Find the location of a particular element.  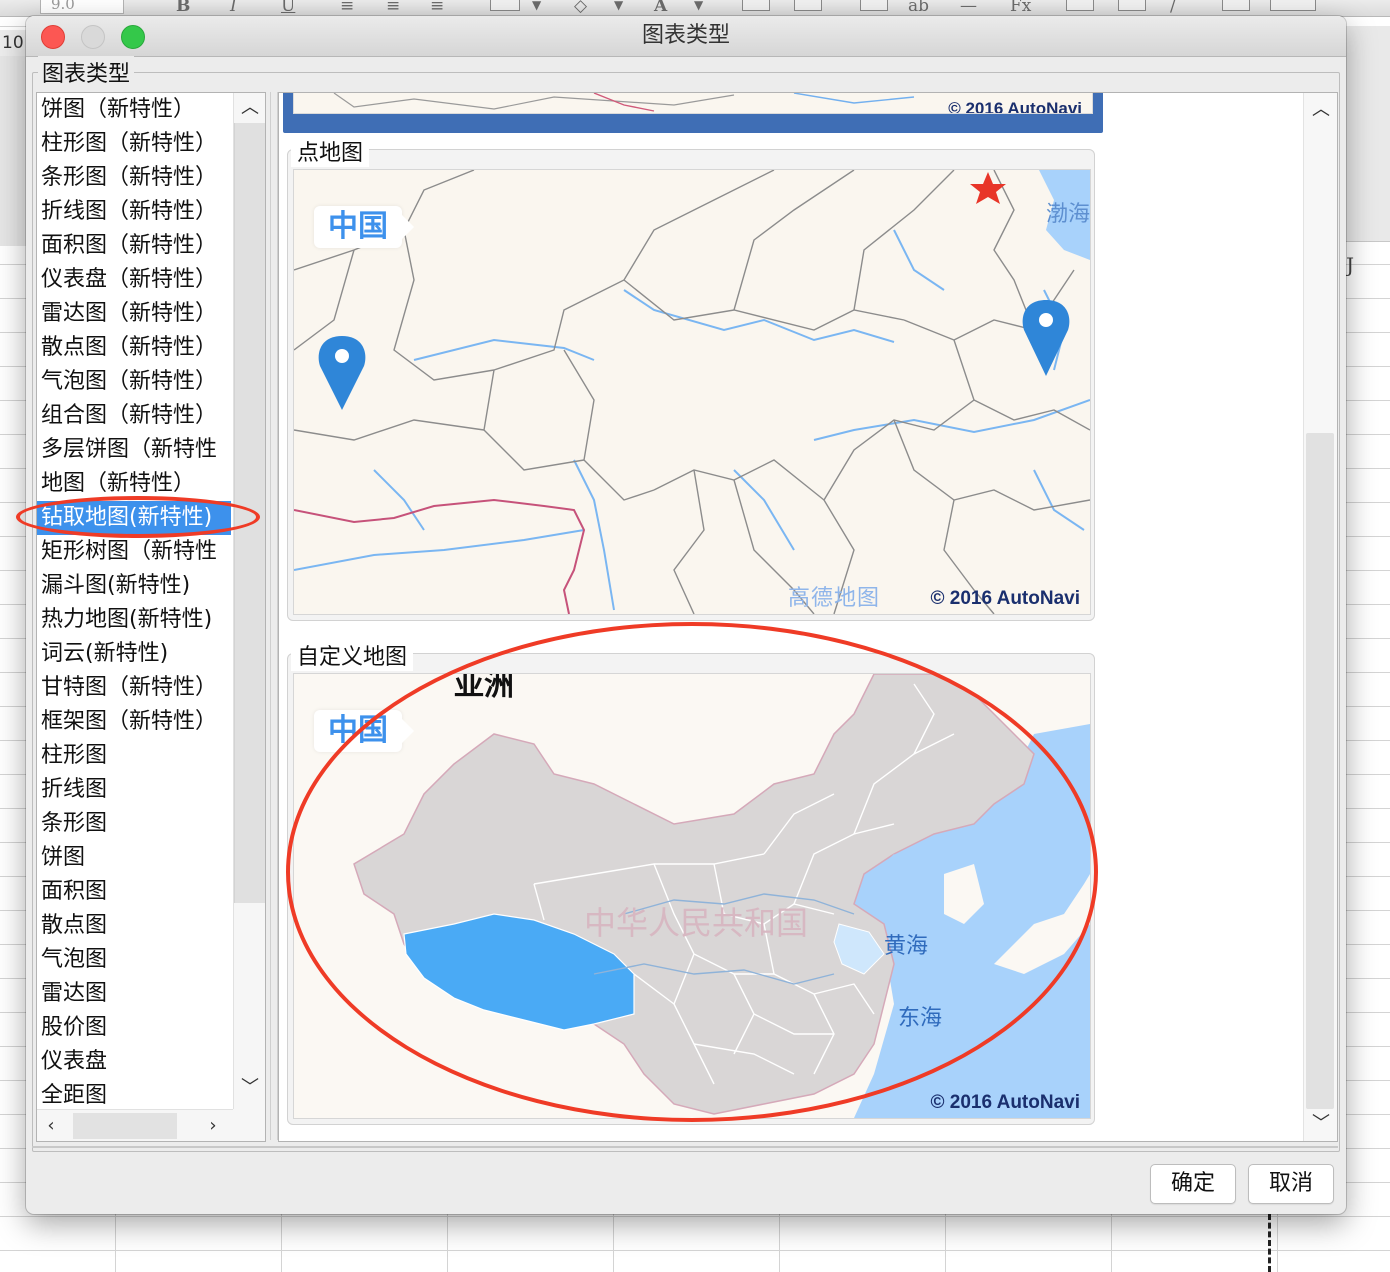

chart-type-item: 折线图 is located at coordinates (134, 790).